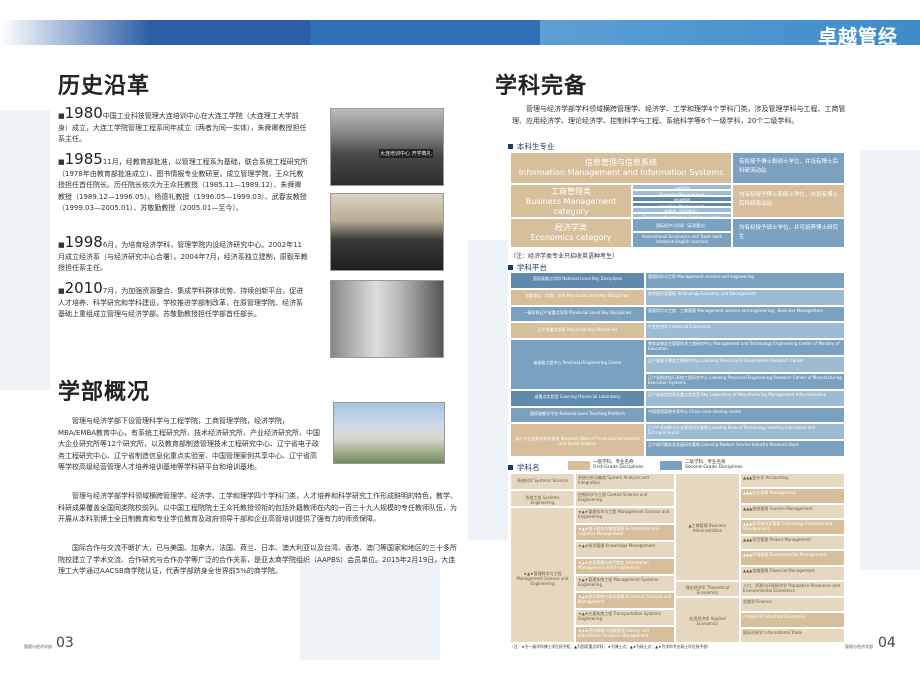  What do you see at coordinates (406, 153) in the screenshot?
I see `photo-caption: 大连培训中心 开学典礼` at bounding box center [406, 153].